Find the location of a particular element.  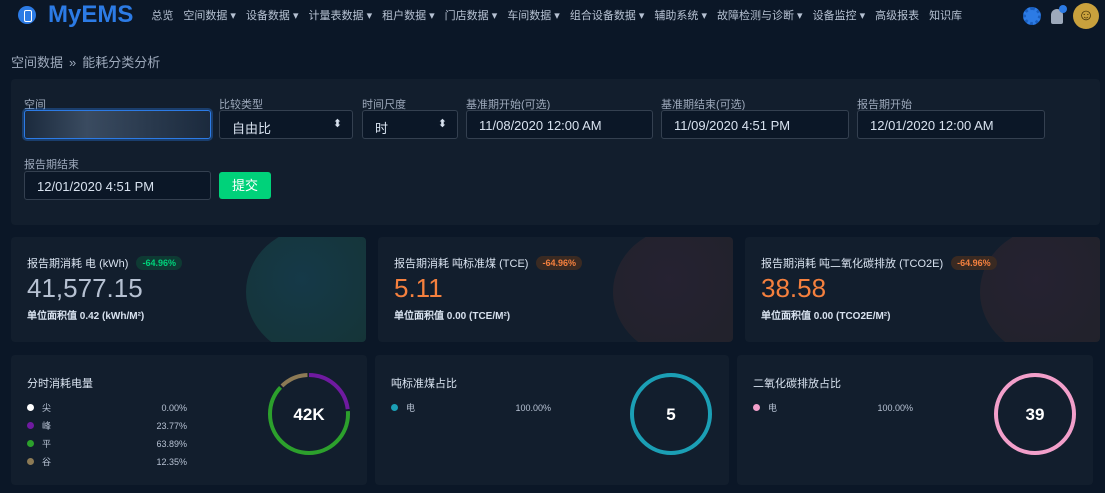

stat-per-area: 单位面积值 0.00 (TCE/M²) is located at coordinates (452, 316).